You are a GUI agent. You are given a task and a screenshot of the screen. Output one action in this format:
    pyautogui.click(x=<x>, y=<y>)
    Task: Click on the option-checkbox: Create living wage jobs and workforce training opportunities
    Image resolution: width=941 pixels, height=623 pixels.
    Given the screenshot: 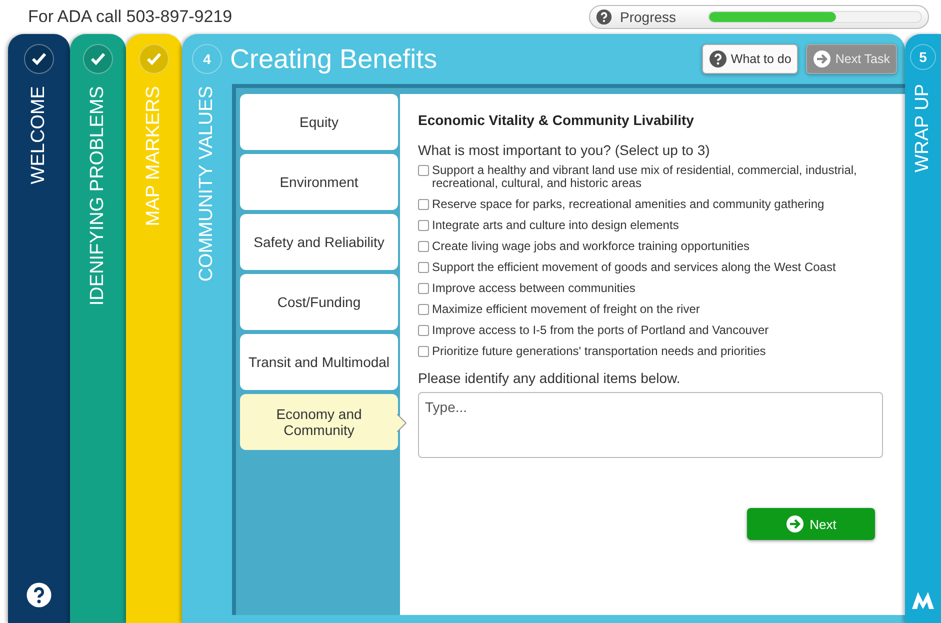 What is the action you would take?
    pyautogui.click(x=655, y=246)
    